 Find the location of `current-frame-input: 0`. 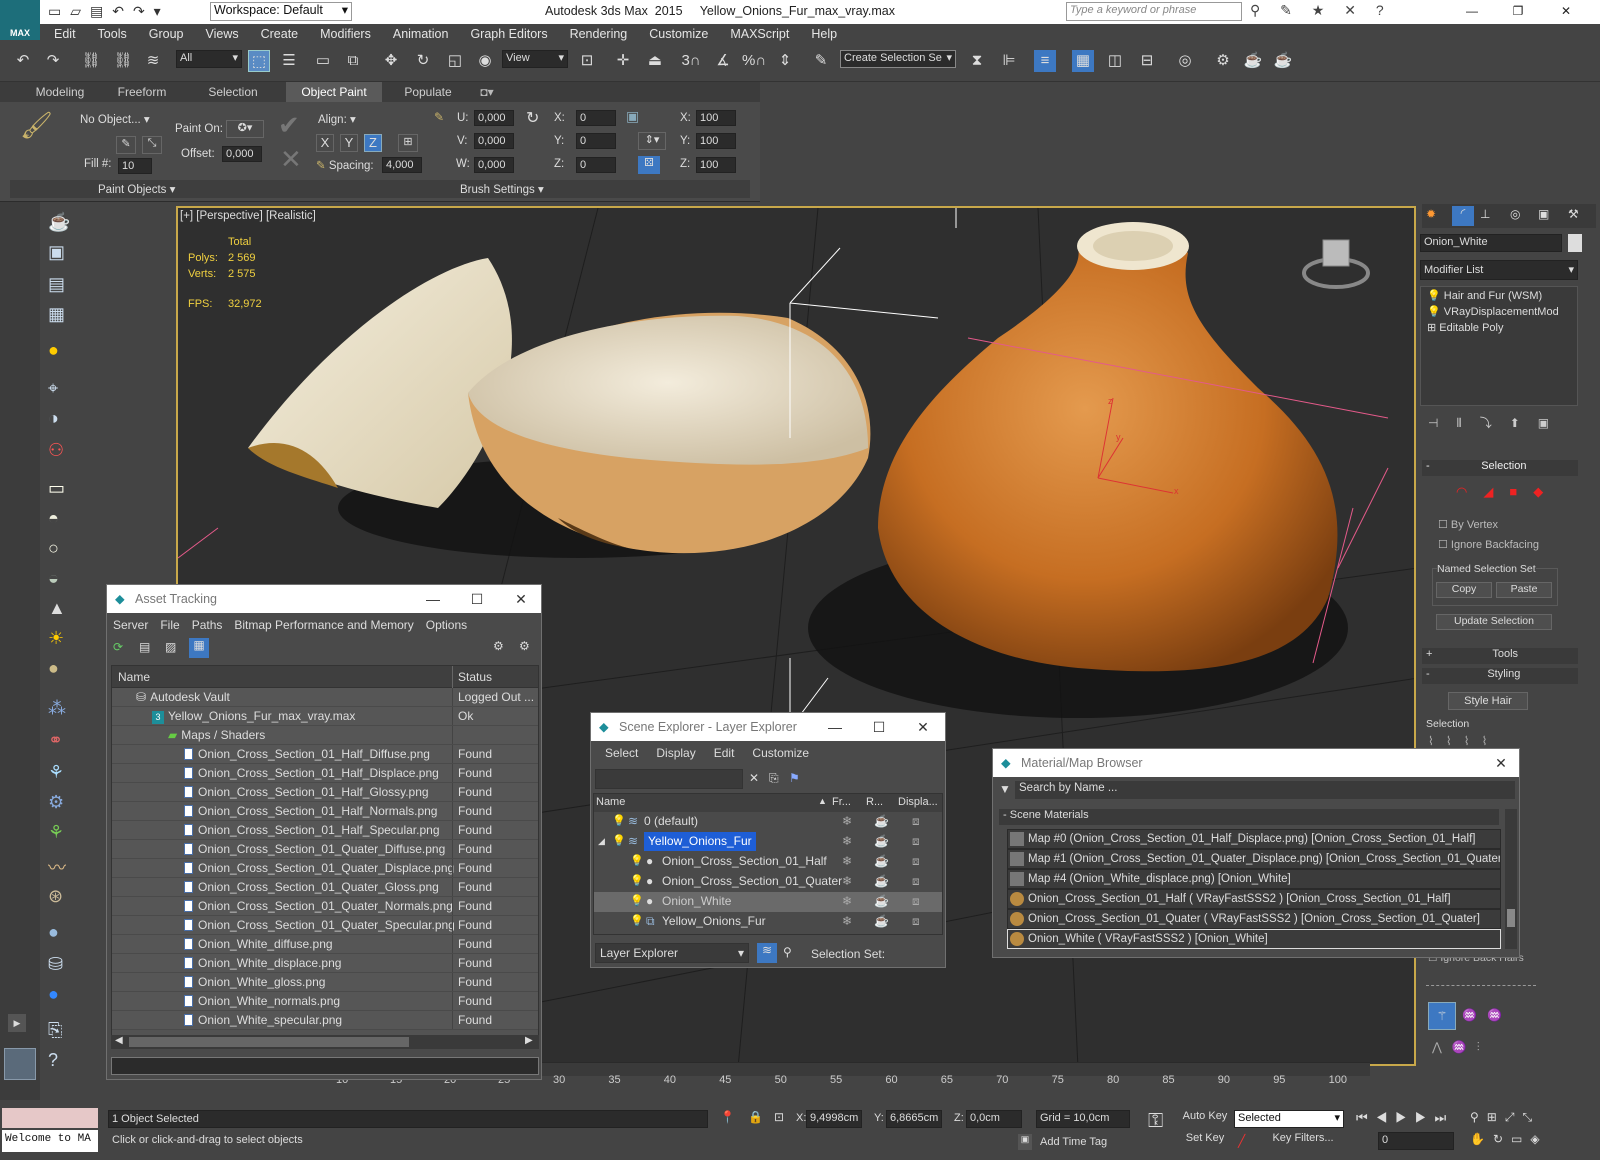

current-frame-input: 0 is located at coordinates (1416, 1141).